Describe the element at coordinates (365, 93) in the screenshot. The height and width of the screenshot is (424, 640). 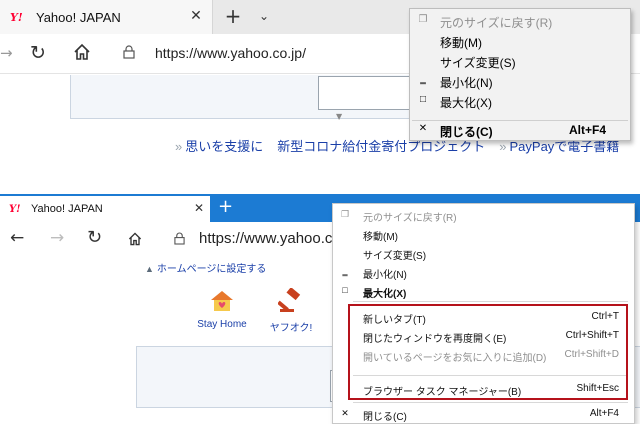
I see `search-input` at that location.